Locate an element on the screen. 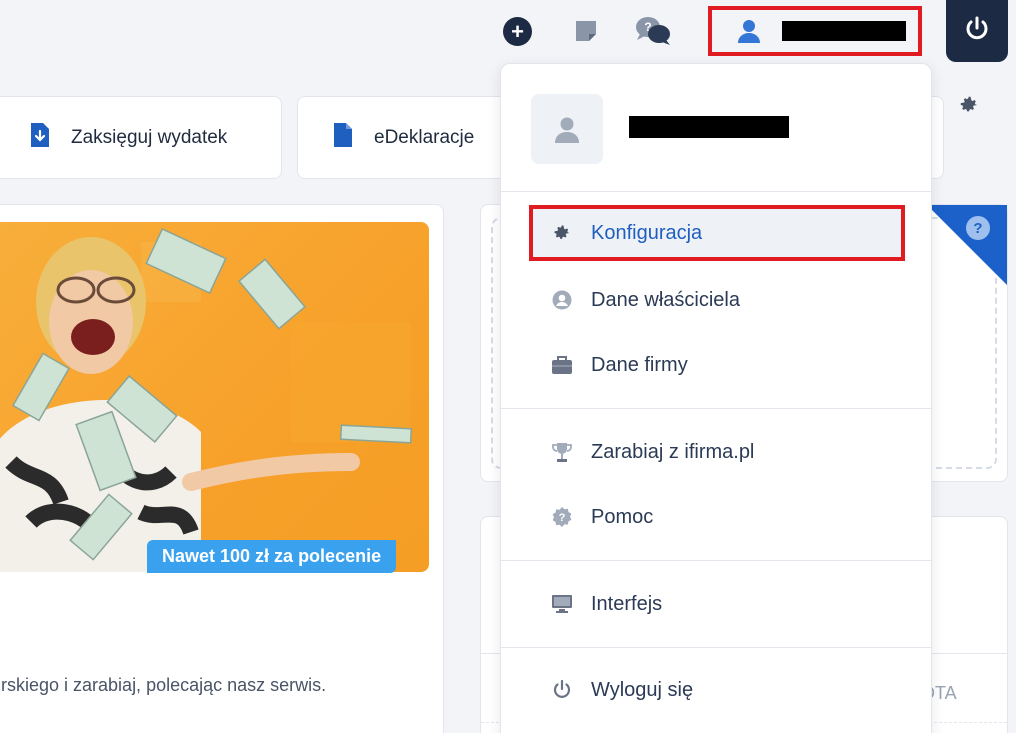 Image resolution: width=1016 pixels, height=733 pixels. menu-item-interfejs: Interfejs is located at coordinates (717, 604).